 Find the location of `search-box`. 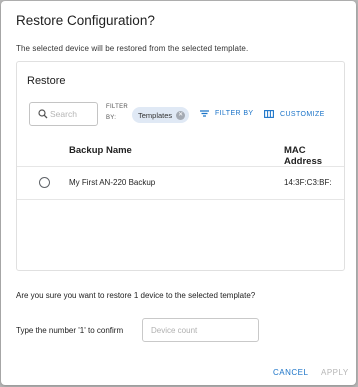

search-box is located at coordinates (63, 114).